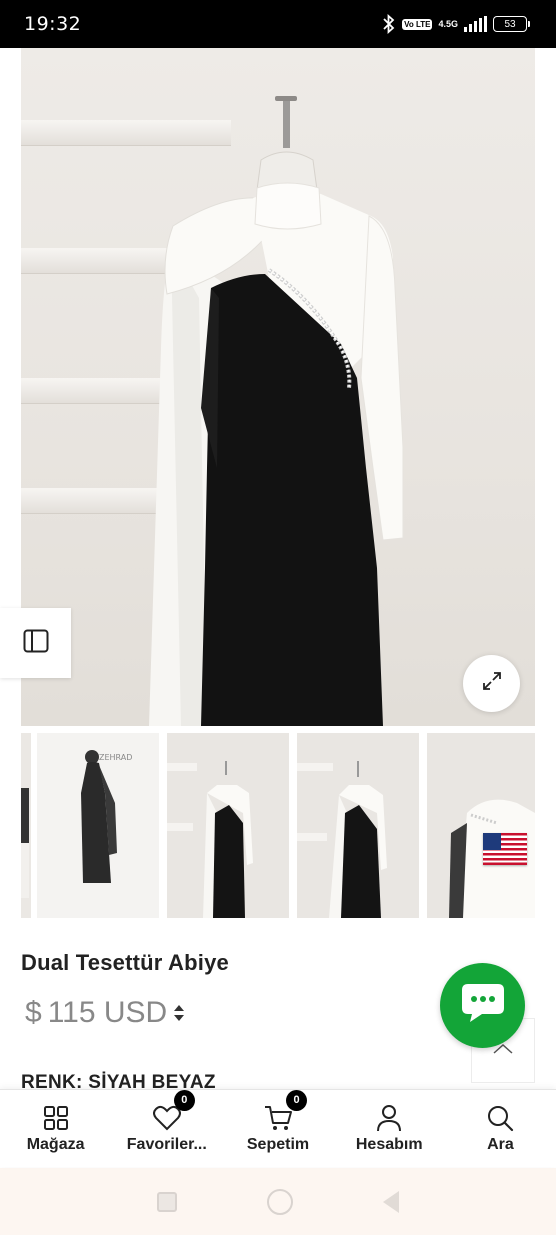 This screenshot has width=556, height=1235. What do you see at coordinates (389, 1144) in the screenshot?
I see `nav-label: Hesabım` at bounding box center [389, 1144].